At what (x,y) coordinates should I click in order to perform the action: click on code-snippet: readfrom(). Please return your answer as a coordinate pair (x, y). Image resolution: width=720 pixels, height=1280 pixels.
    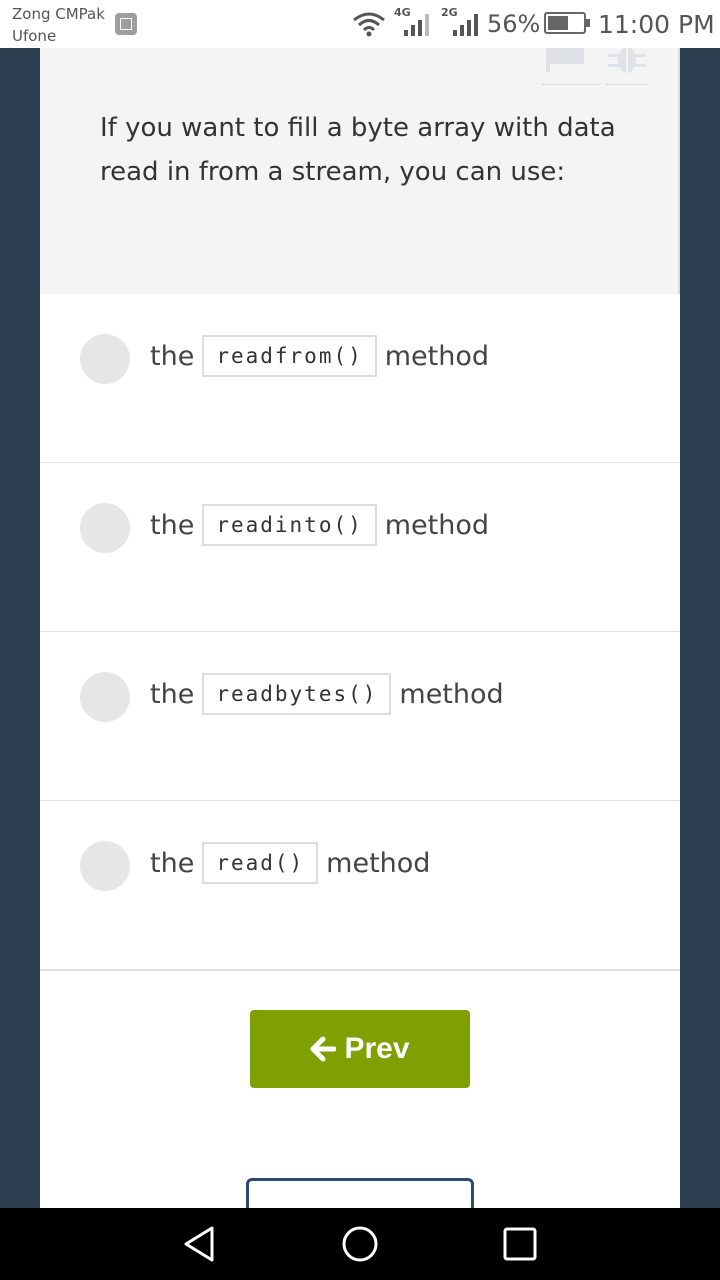
    Looking at the image, I should click on (289, 356).